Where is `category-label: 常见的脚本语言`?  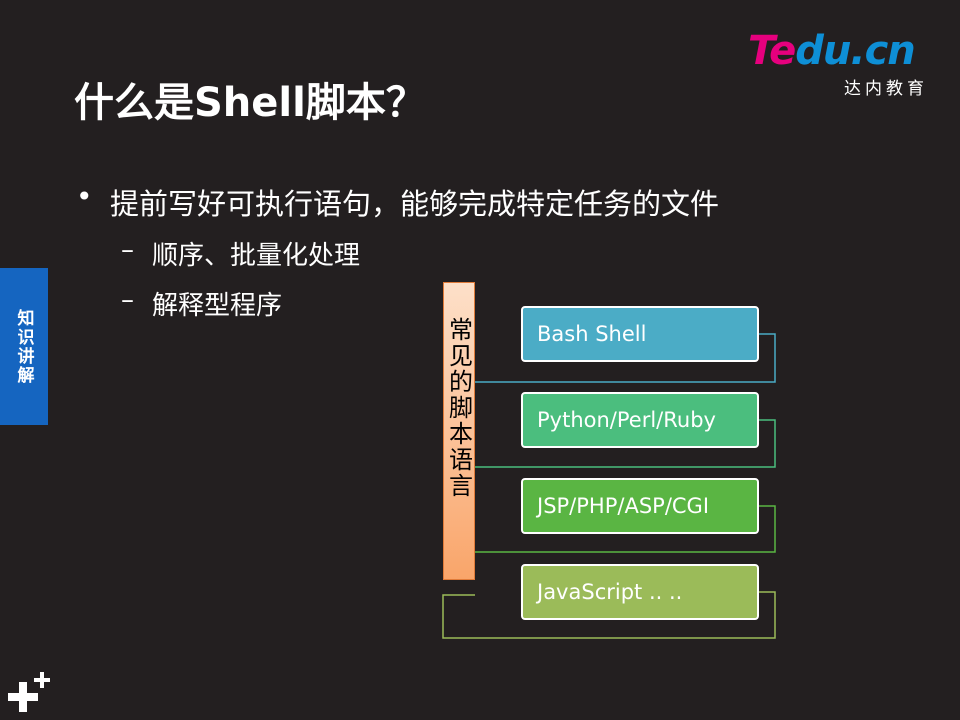
category-label: 常见的脚本语言 is located at coordinates (458, 408).